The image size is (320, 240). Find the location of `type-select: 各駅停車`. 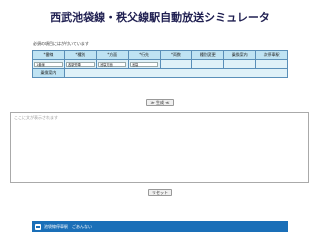

type-select: 各駅停車 is located at coordinates (80, 64).